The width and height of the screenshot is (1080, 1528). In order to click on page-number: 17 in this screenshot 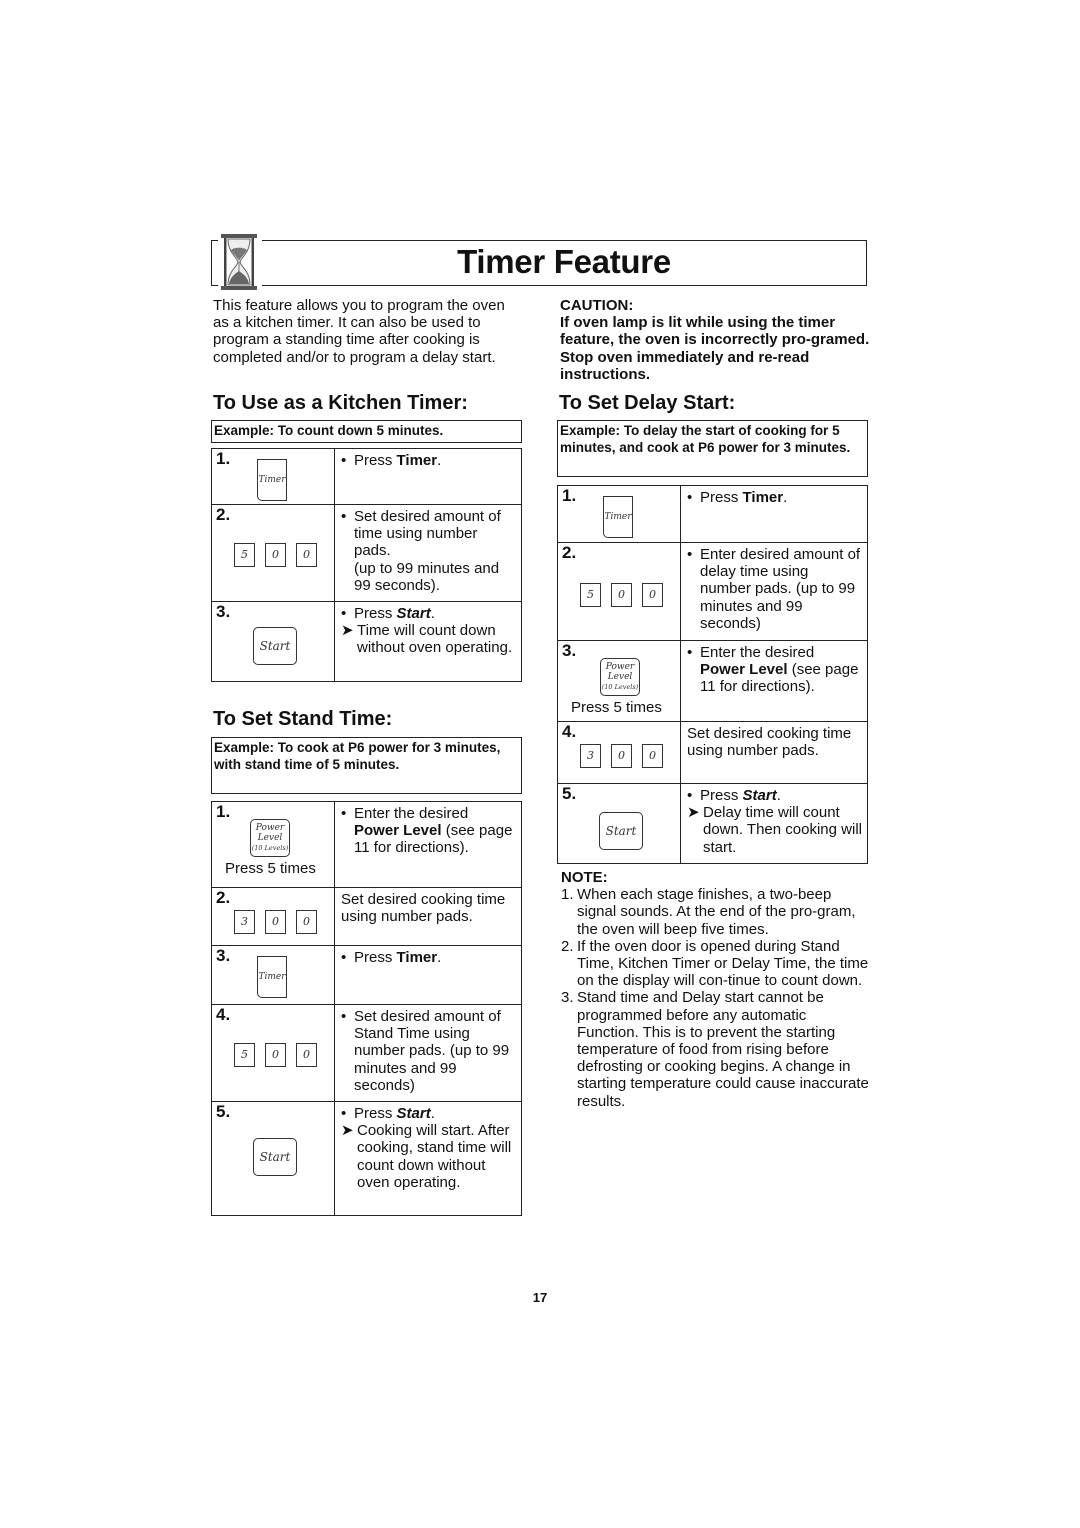, I will do `click(540, 1297)`.